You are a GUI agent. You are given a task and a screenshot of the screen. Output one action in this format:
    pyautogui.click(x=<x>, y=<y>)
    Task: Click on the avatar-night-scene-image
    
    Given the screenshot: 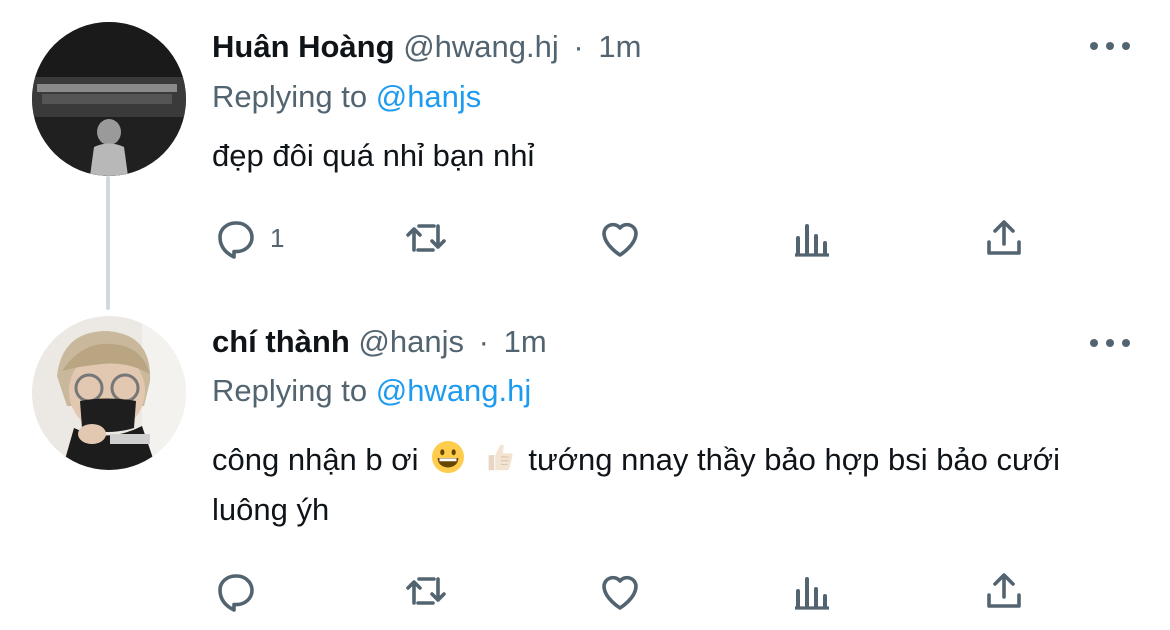 What is the action you would take?
    pyautogui.click(x=109, y=99)
    